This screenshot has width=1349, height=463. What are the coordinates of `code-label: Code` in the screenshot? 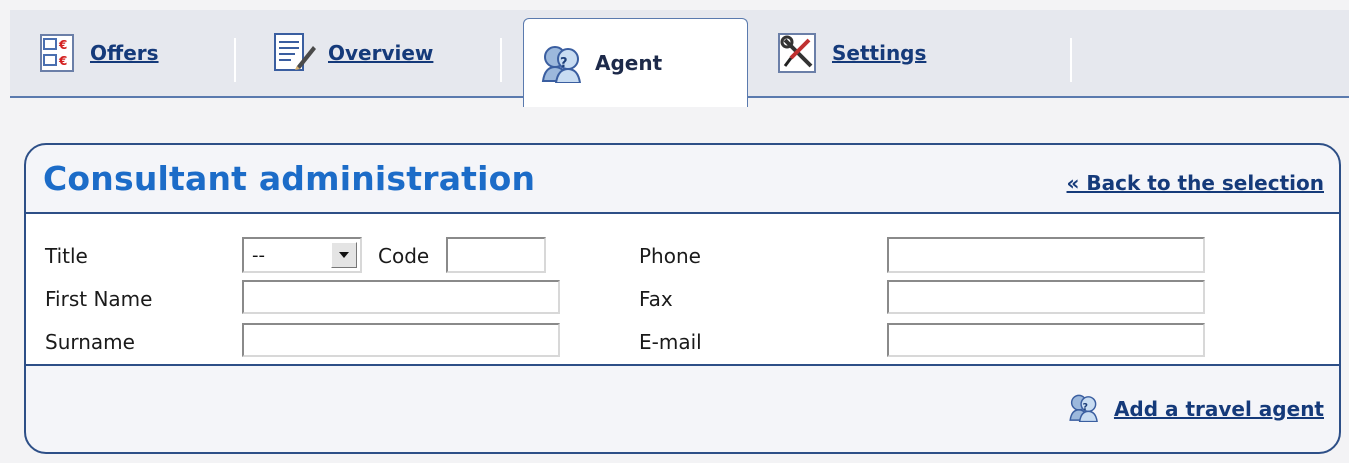 It's located at (404, 256).